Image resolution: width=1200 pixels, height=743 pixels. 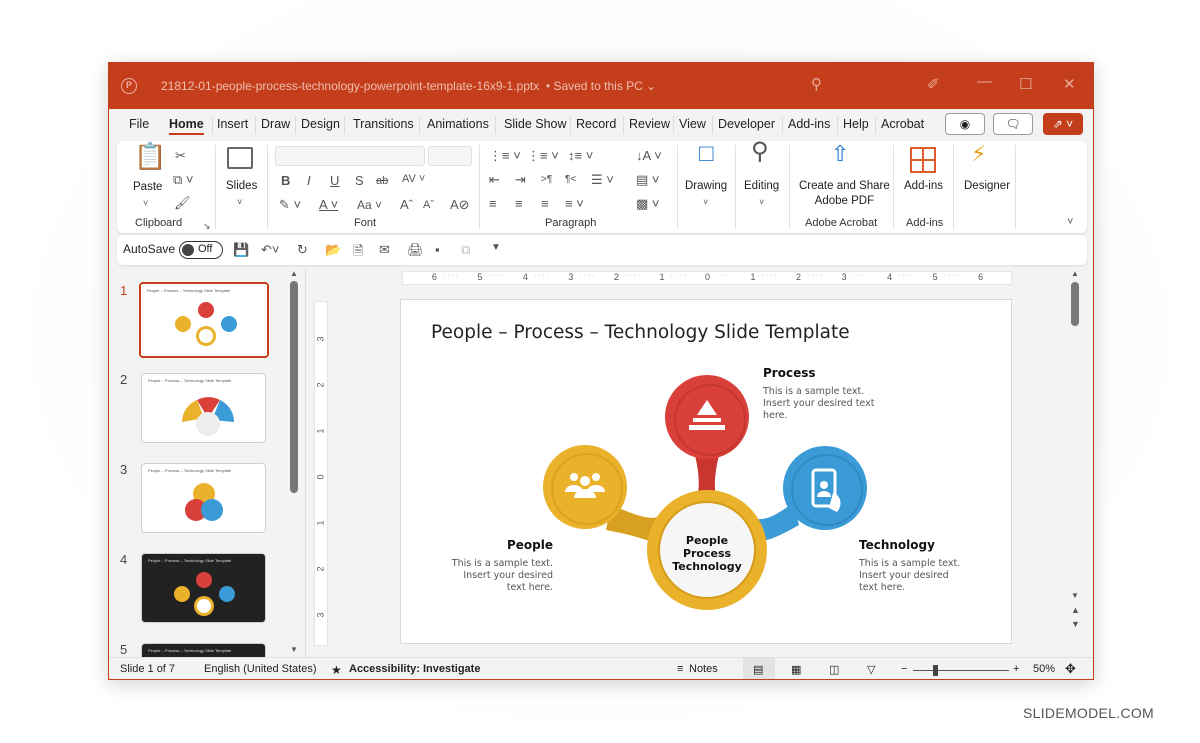 I want to click on new-file-icon: 🗎, so click(x=358, y=253).